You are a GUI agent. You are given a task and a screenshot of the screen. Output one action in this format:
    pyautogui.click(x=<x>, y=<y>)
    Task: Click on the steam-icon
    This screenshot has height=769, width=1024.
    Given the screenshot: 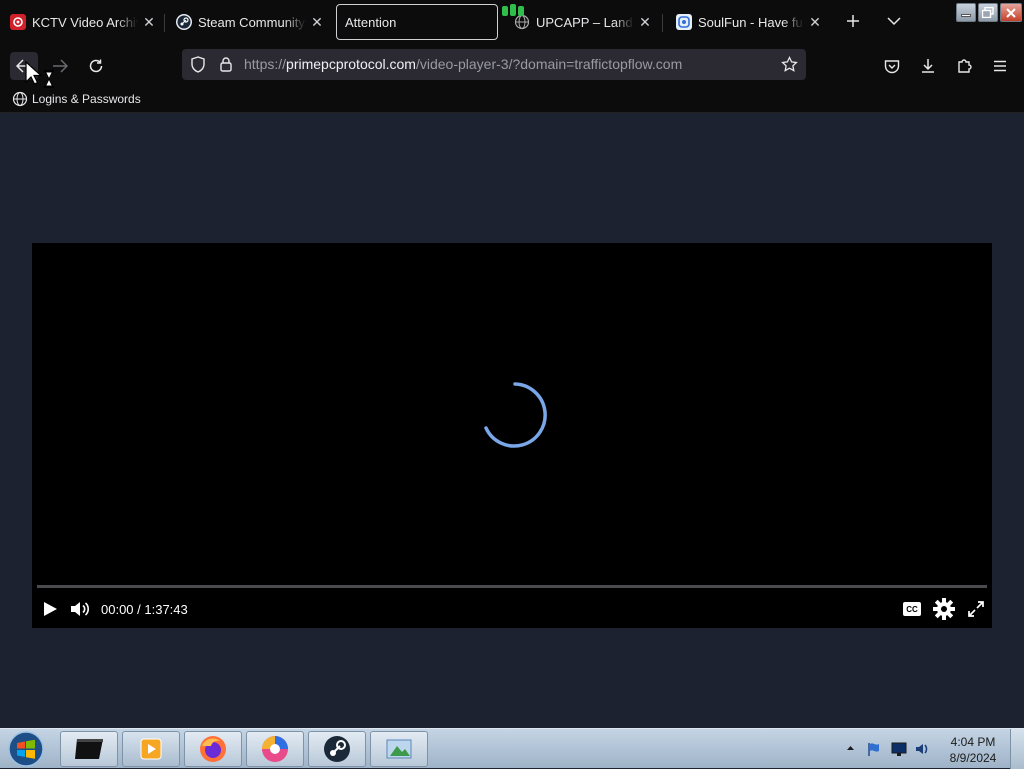 What is the action you would take?
    pyautogui.click(x=337, y=749)
    